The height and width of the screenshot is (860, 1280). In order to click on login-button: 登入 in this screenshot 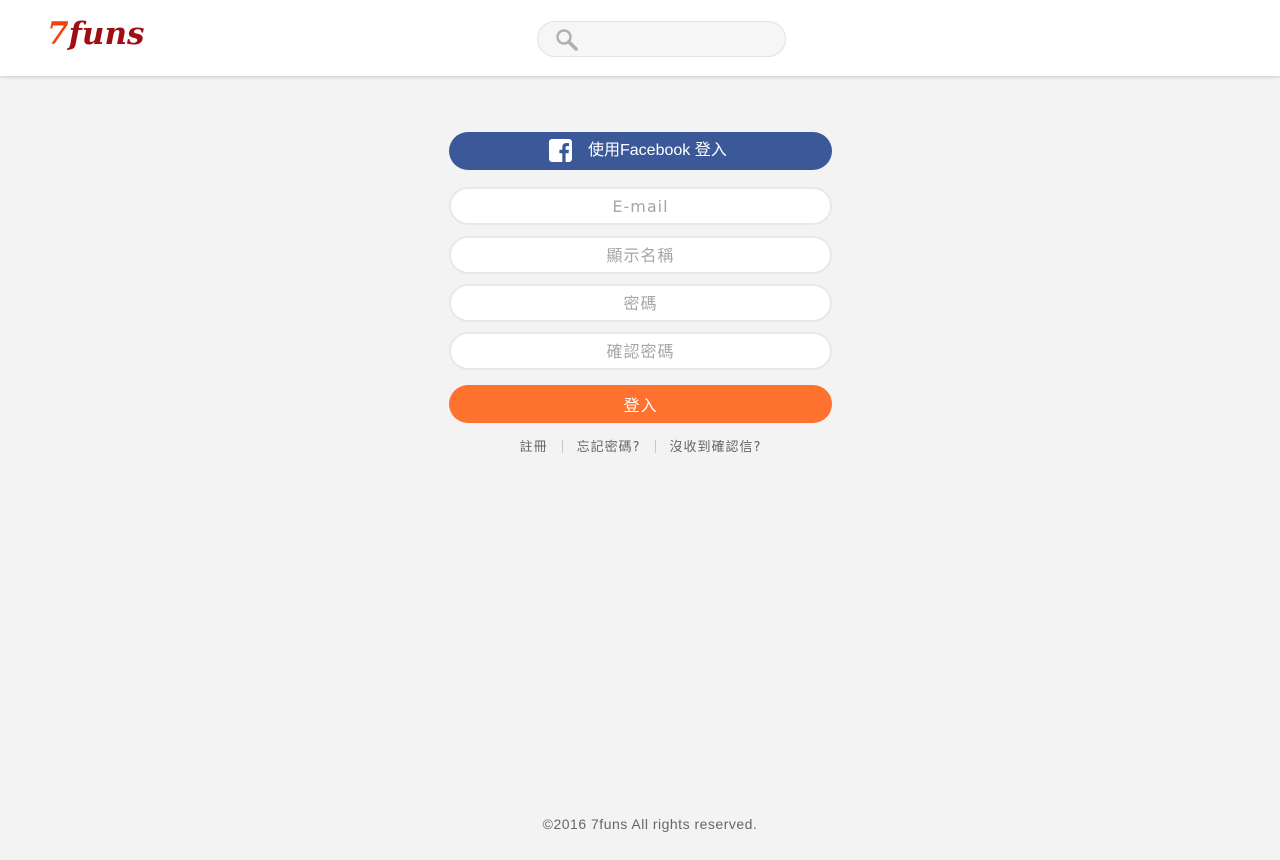, I will do `click(640, 404)`.